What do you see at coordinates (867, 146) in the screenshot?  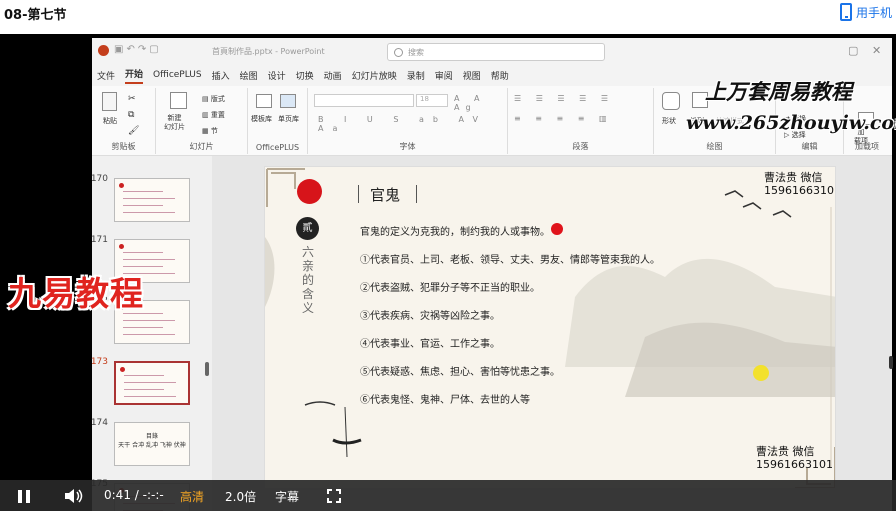 I see `addins-label: 加载项` at bounding box center [867, 146].